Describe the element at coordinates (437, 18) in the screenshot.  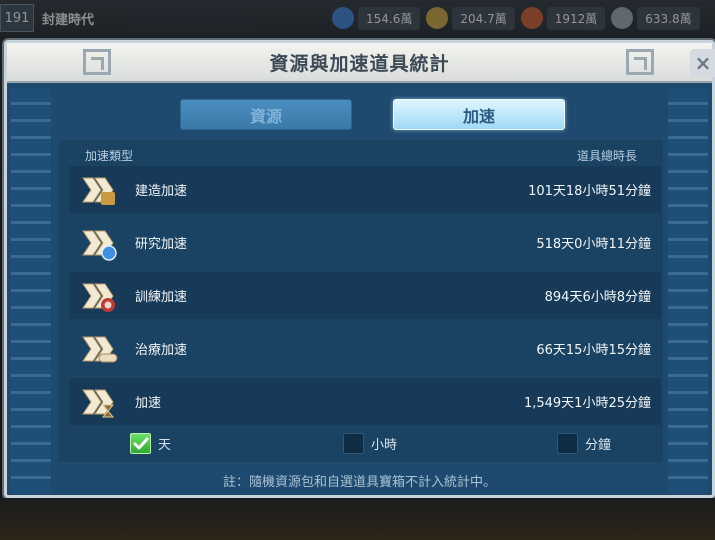
I see `wood-icon` at that location.